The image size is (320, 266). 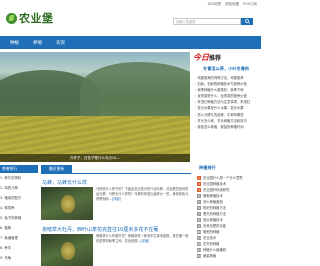 I want to click on rank-number-badge: 9, so click(x=199, y=226).